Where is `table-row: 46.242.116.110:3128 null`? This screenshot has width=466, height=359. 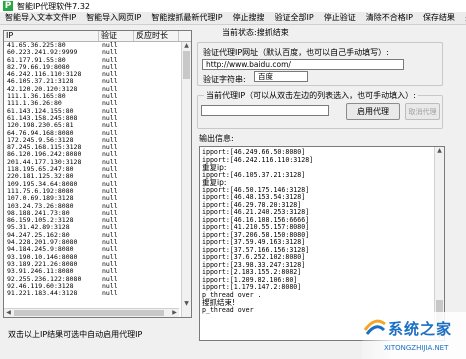
table-row: 46.242.116.110:3128 null is located at coordinates (97, 74).